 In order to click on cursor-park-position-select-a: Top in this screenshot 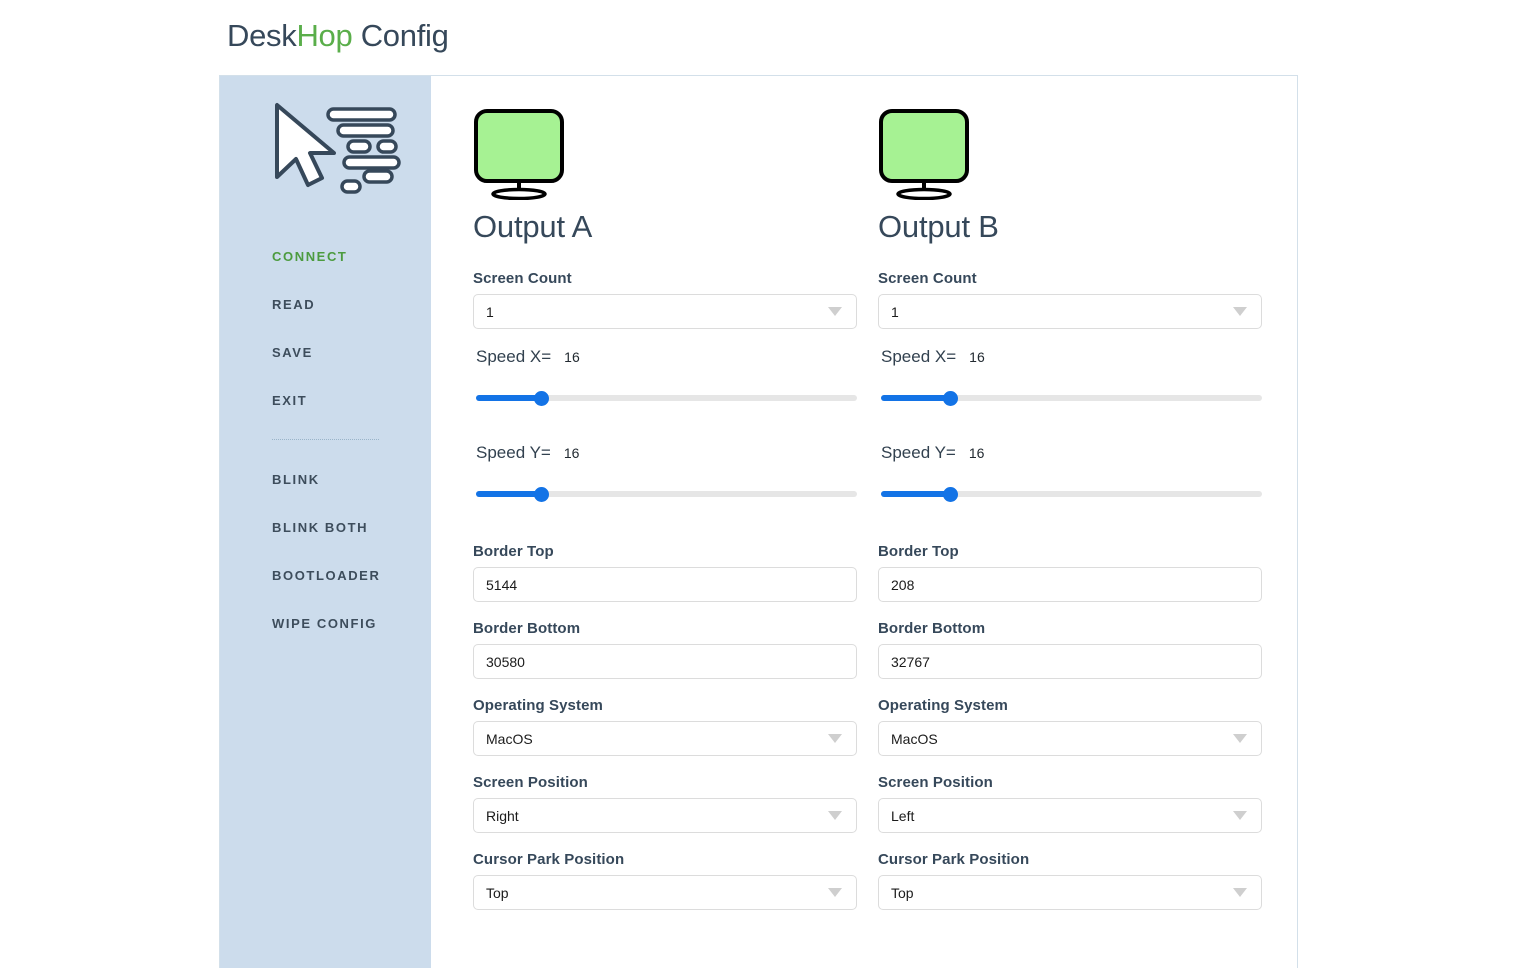, I will do `click(665, 893)`.